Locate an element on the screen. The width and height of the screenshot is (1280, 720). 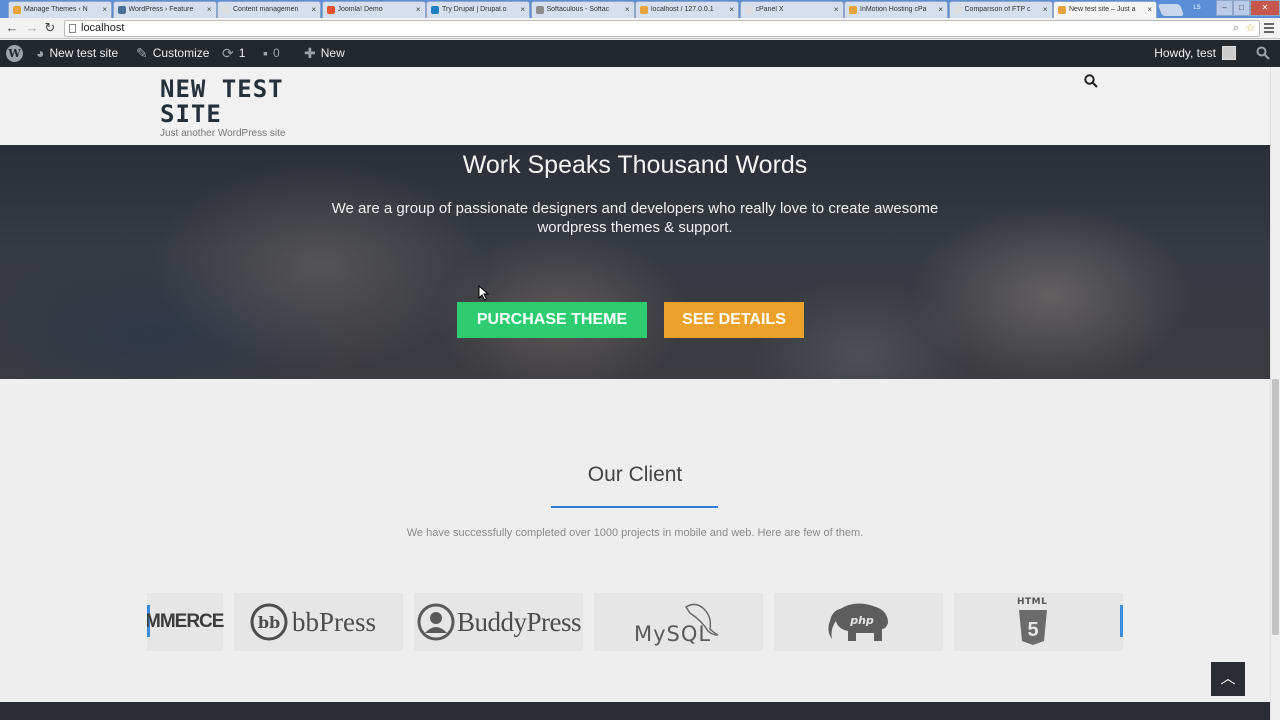
admin-new: ✚ New is located at coordinates (324, 53).